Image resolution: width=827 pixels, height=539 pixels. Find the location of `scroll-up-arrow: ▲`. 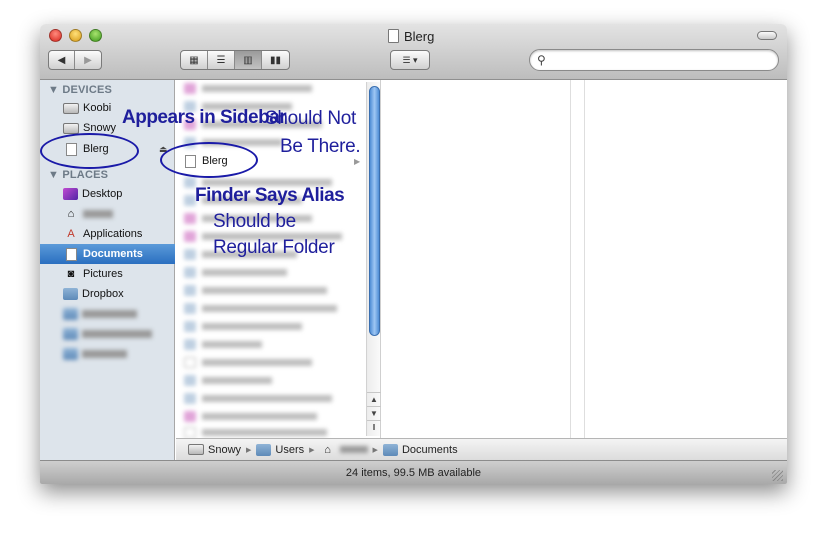

scroll-up-arrow: ▲ is located at coordinates (374, 398).